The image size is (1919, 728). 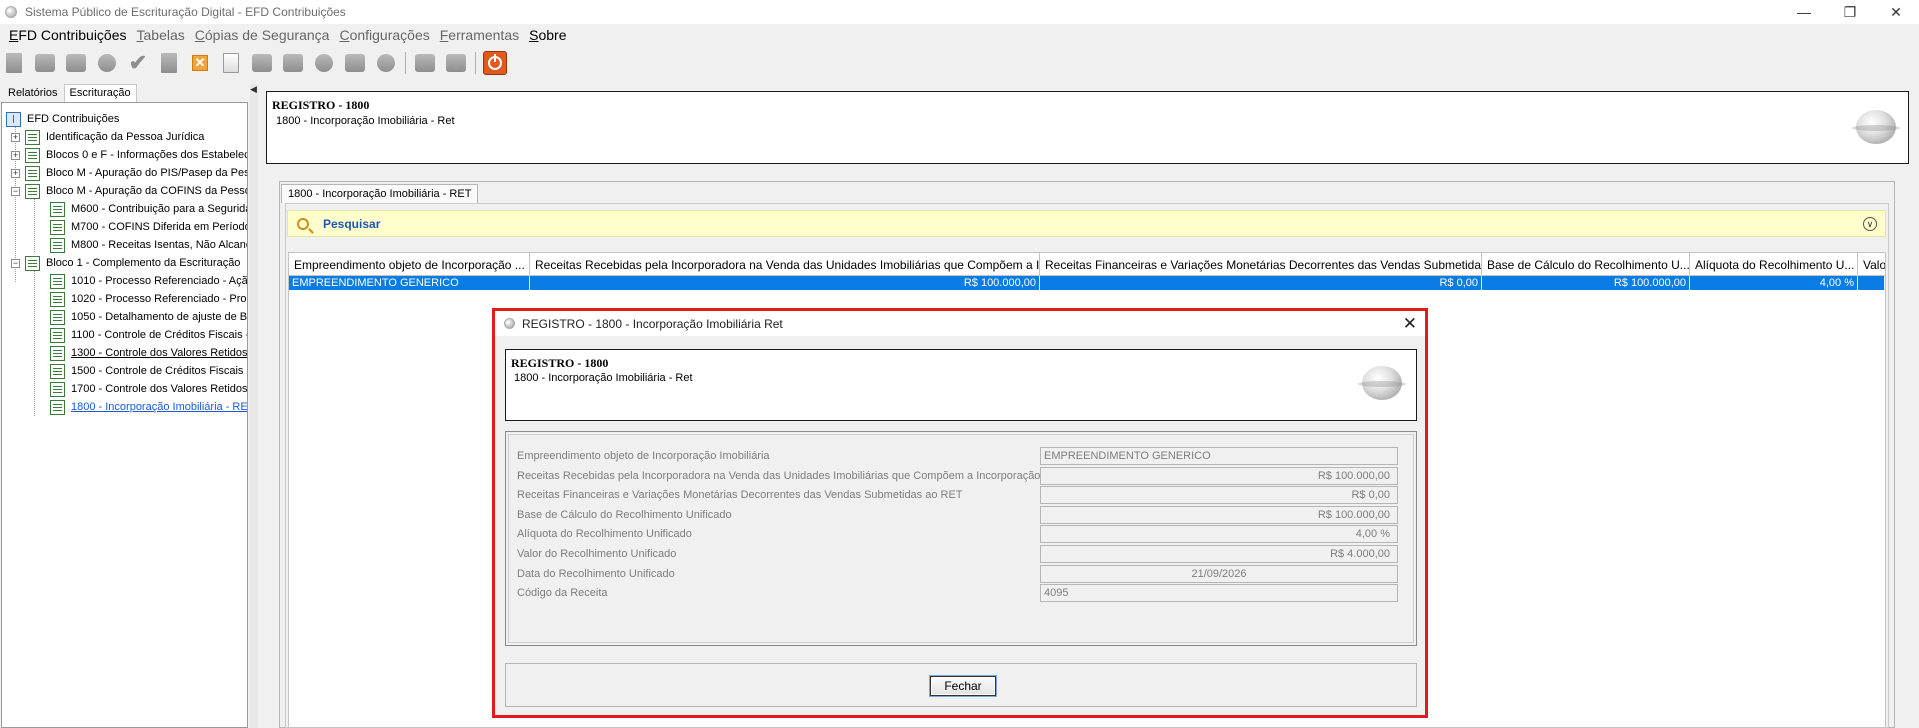 What do you see at coordinates (386, 63) in the screenshot?
I see `transmit-icon` at bounding box center [386, 63].